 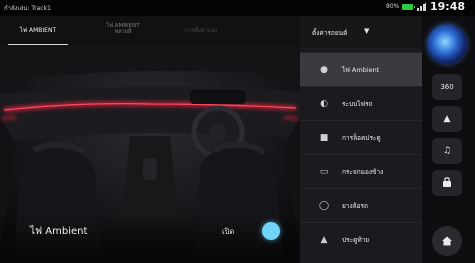 I want to click on navigation-icon: ▲, so click(x=447, y=119).